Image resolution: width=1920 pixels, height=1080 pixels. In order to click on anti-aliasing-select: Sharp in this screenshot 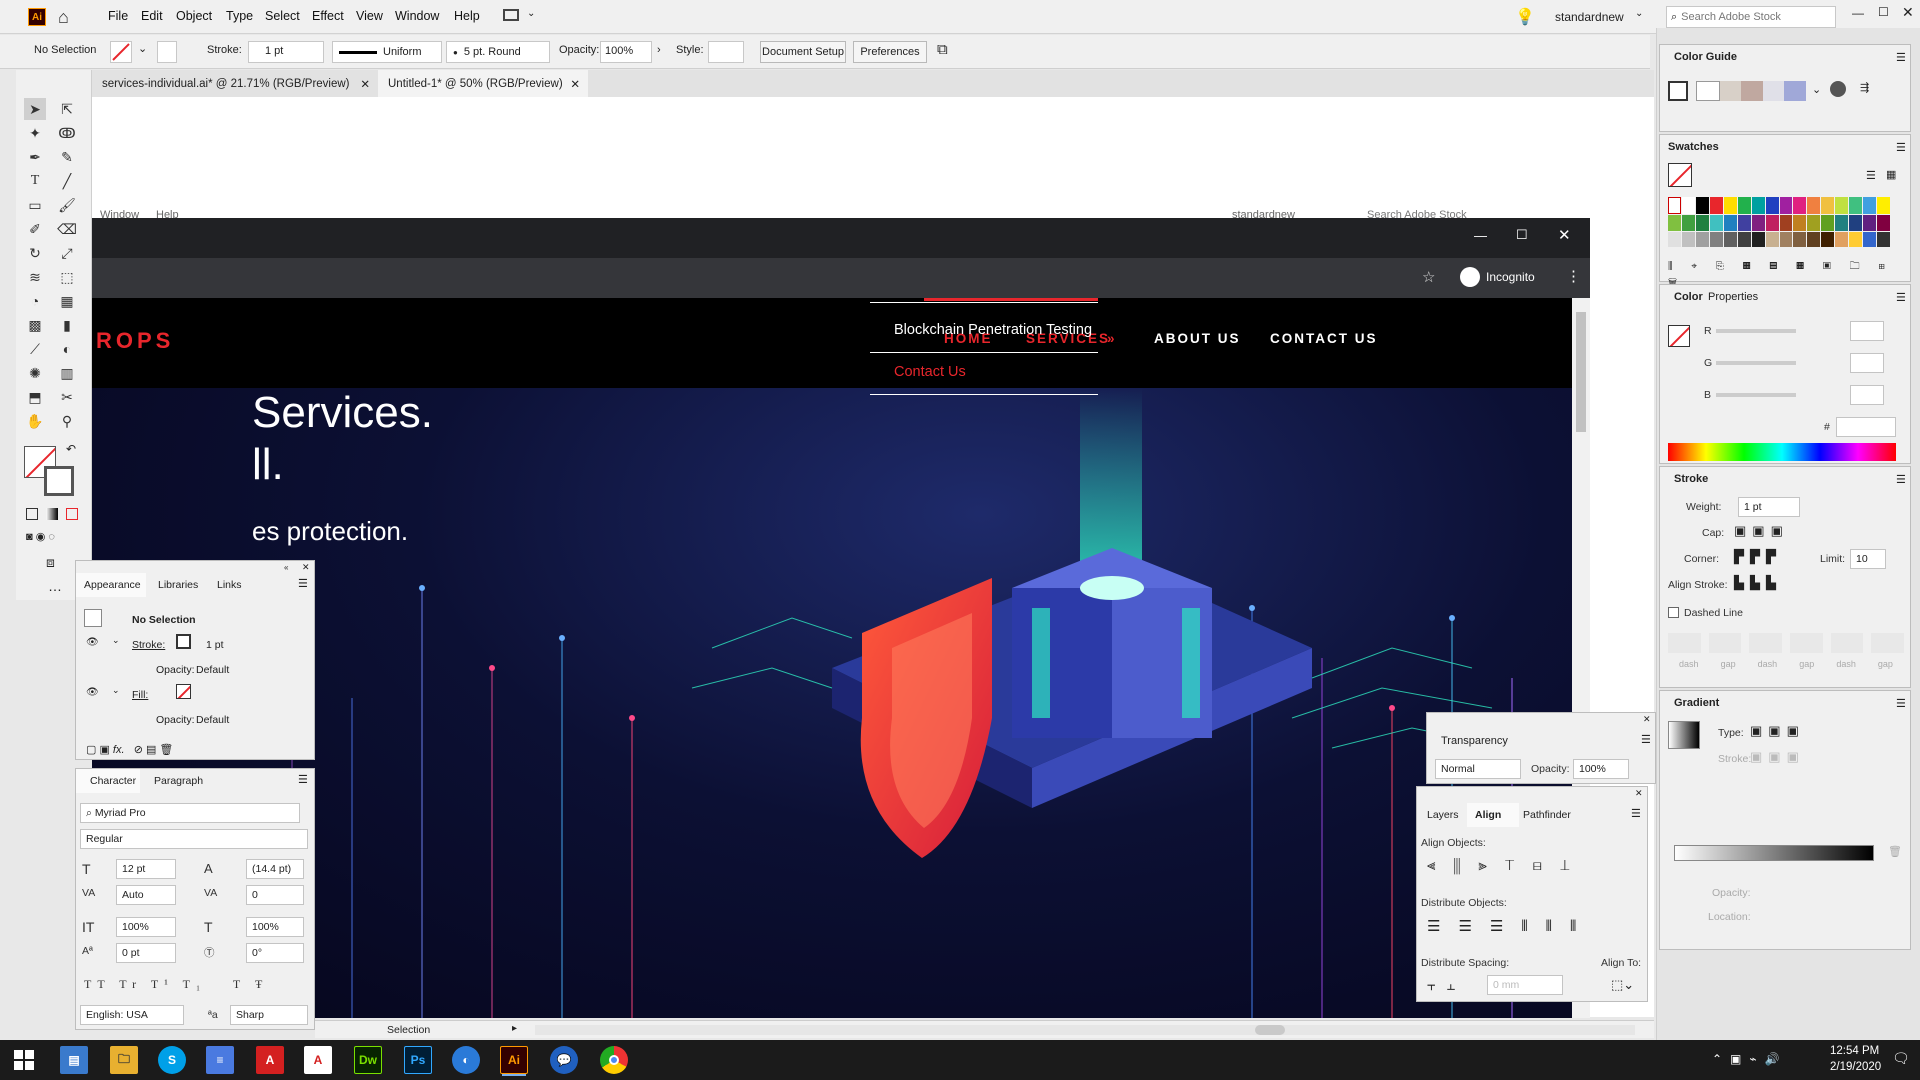, I will do `click(269, 1015)`.